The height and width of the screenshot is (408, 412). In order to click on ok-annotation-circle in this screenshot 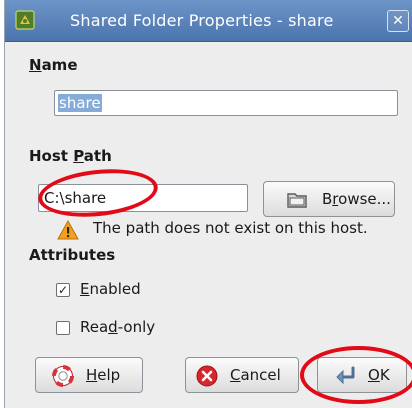, I will do `click(356, 375)`.